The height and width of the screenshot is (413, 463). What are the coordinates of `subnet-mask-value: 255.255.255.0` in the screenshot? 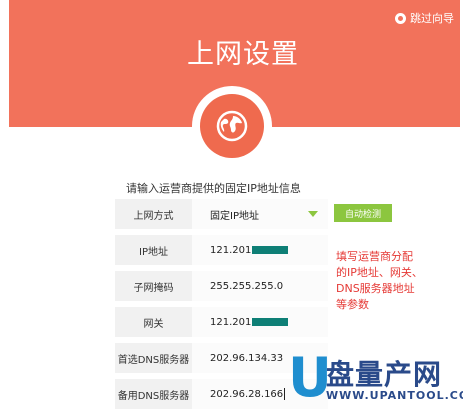 It's located at (247, 286).